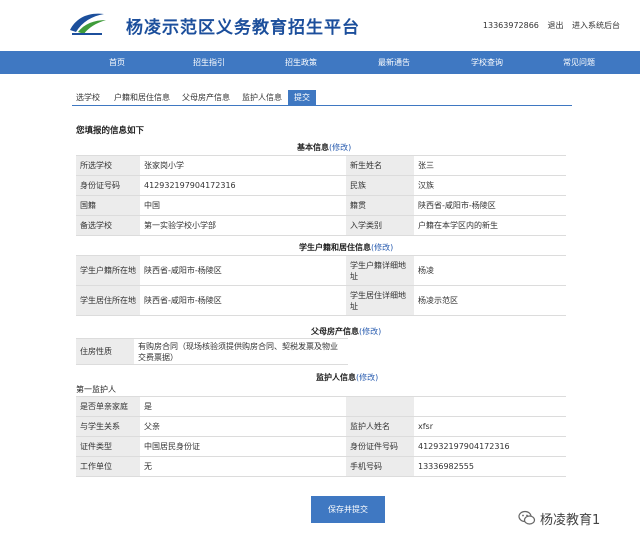 The height and width of the screenshot is (545, 640). Describe the element at coordinates (88, 24) in the screenshot. I see `logo-icon` at that location.